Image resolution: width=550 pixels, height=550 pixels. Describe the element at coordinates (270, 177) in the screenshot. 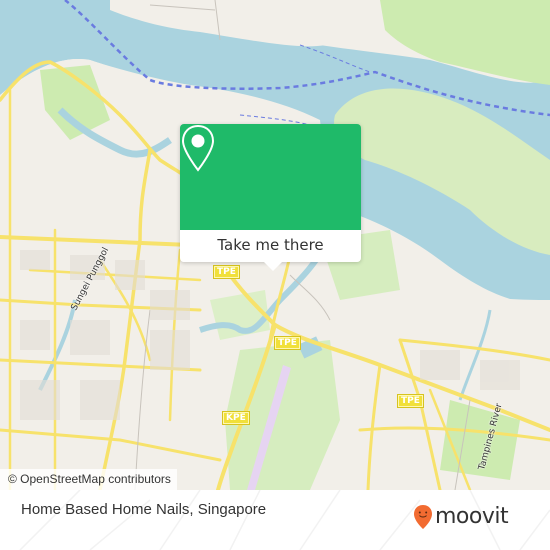

I see `popup-header` at that location.